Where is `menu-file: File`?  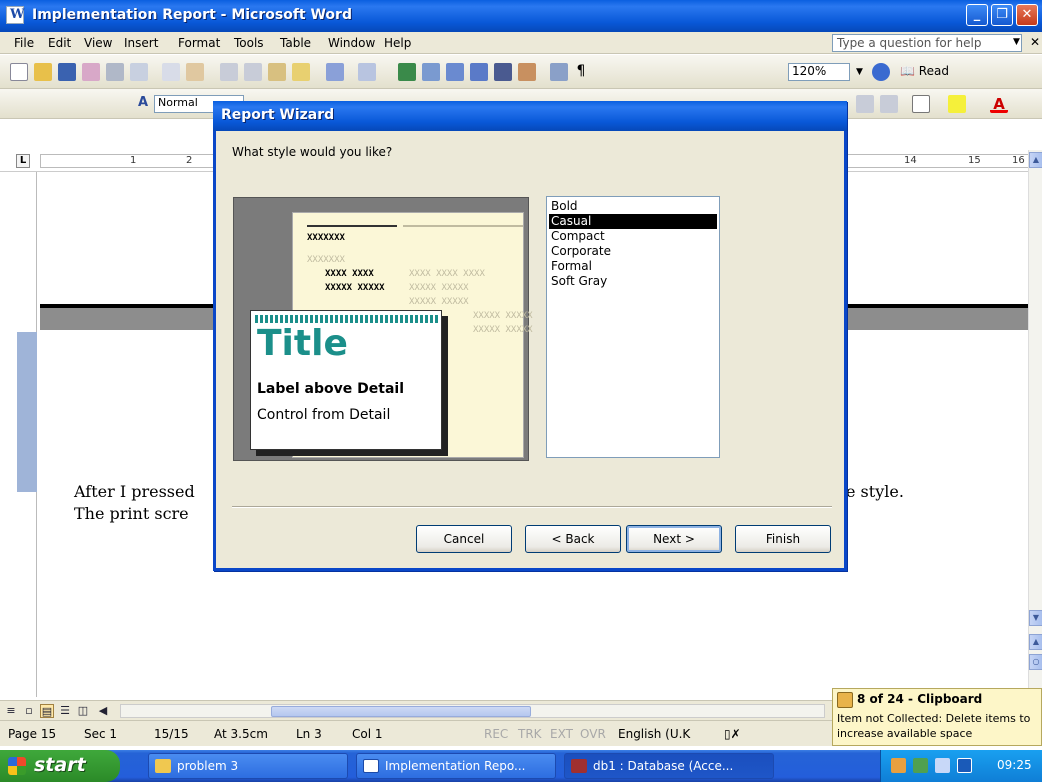
menu-file: File is located at coordinates (24, 43).